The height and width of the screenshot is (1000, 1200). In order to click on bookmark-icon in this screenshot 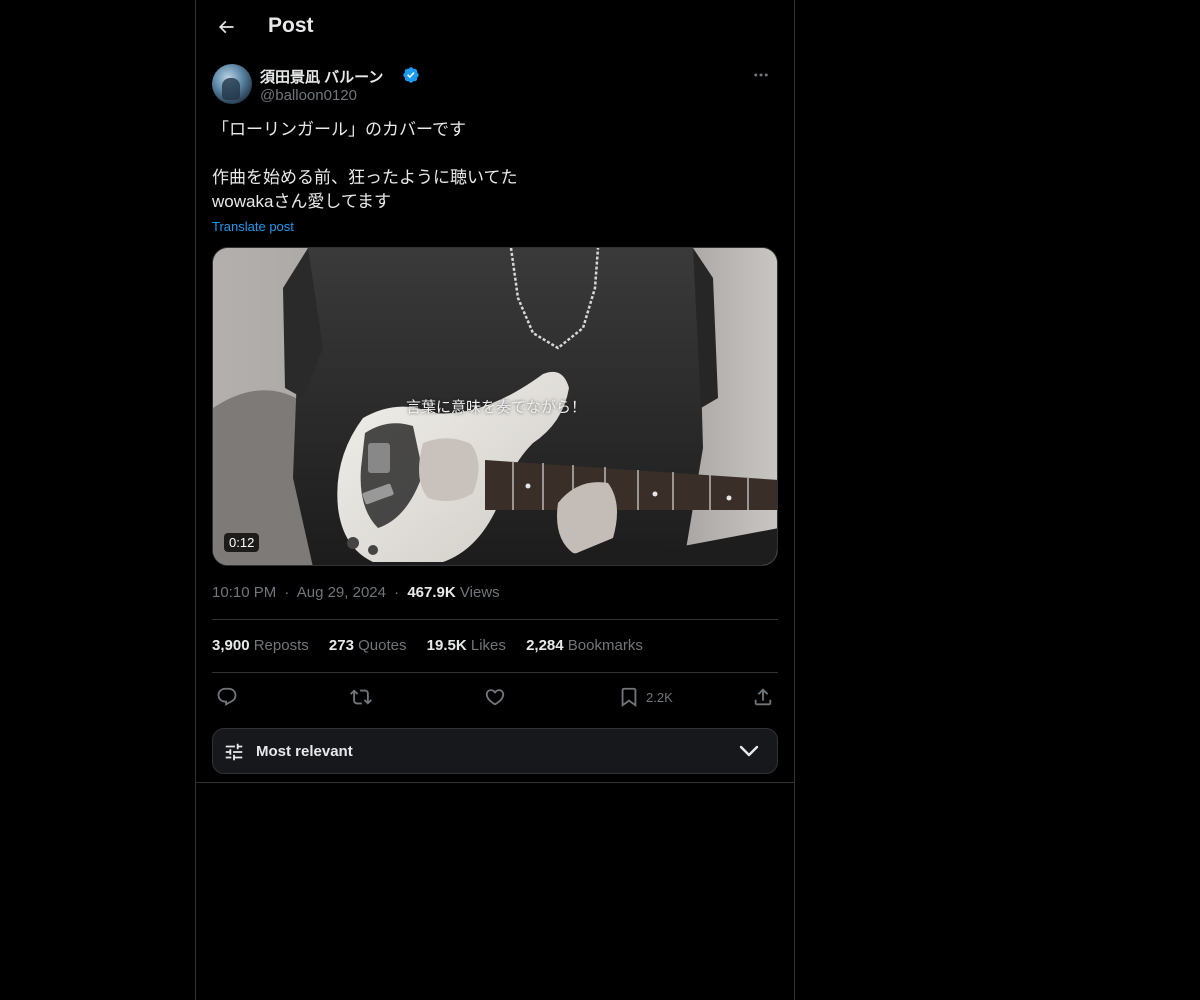, I will do `click(629, 697)`.